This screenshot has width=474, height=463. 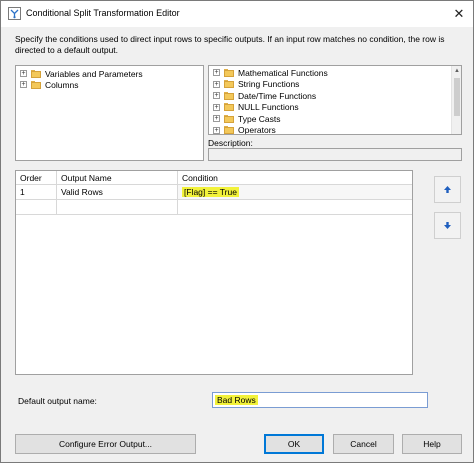 I want to click on tree-item-label: Variables and Parameters, so click(x=94, y=73).